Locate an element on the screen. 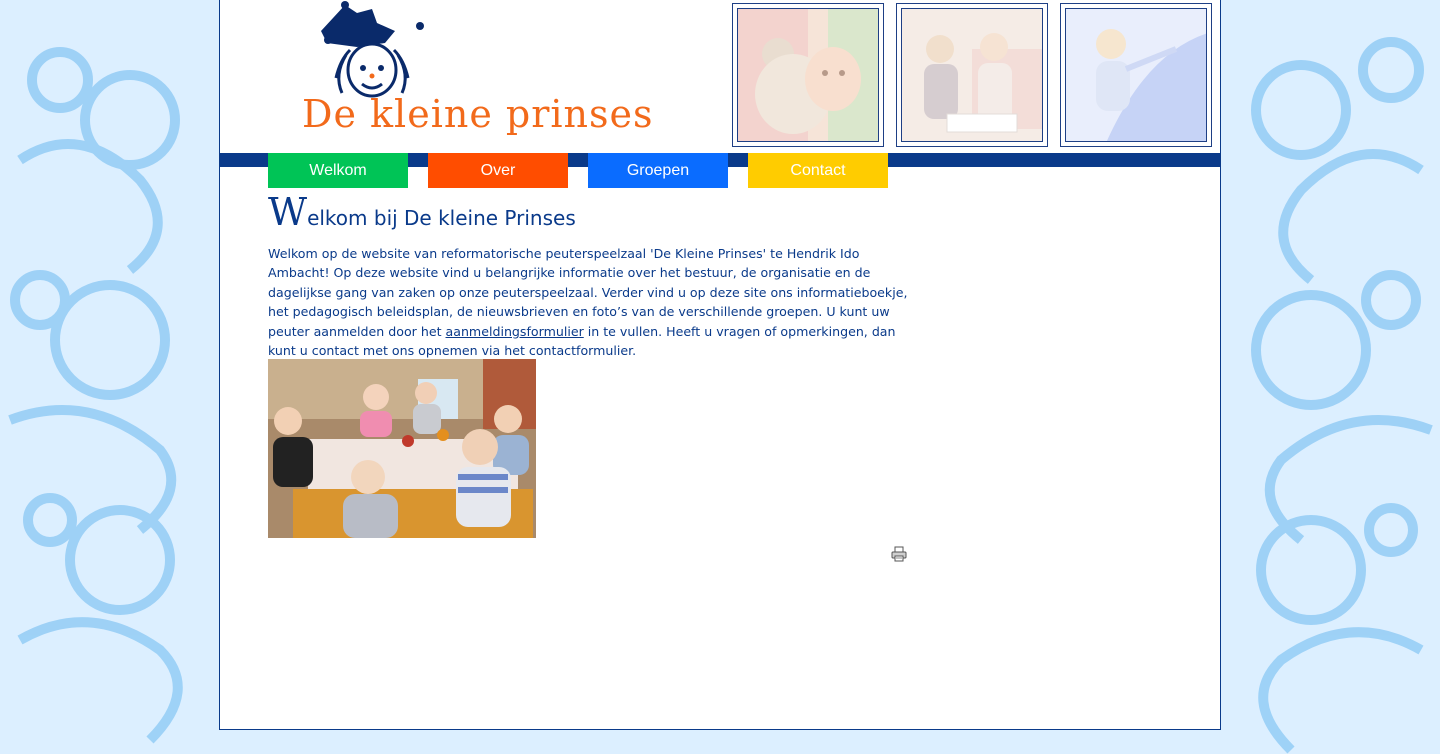 This screenshot has height=754, width=1440. registration-form-link: aanmeldingsformulier is located at coordinates (515, 331).